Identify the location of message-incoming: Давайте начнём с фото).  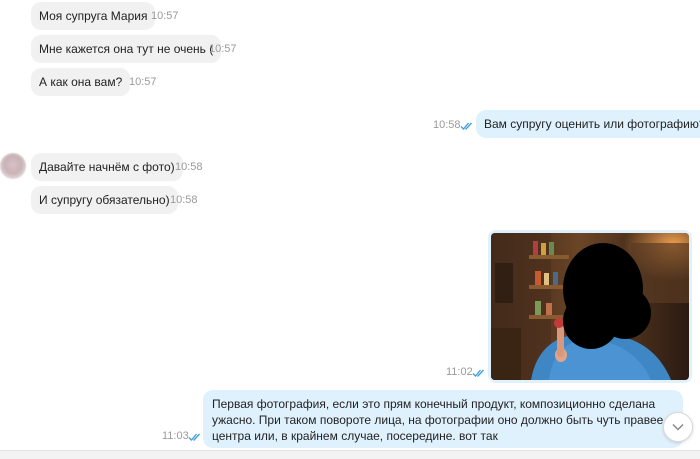
(107, 167).